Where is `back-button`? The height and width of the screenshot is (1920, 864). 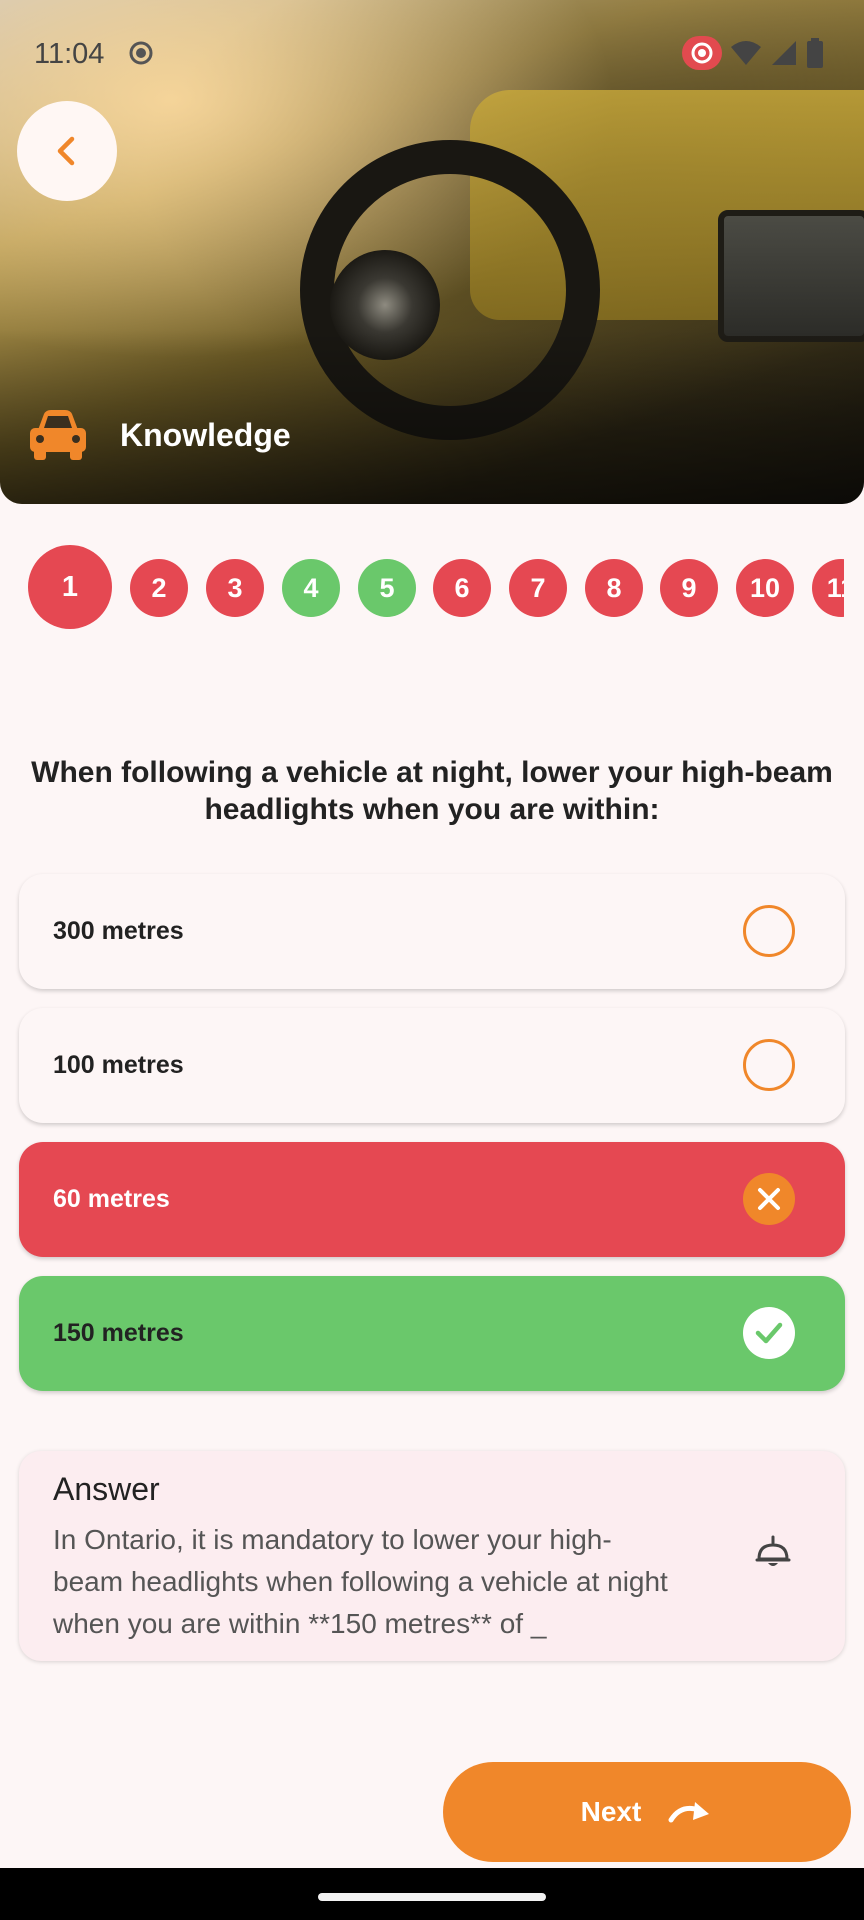 back-button is located at coordinates (67, 151).